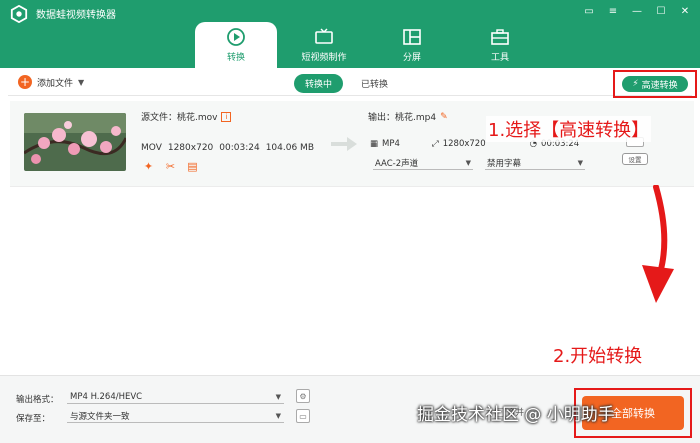 The width and height of the screenshot is (700, 443). I want to click on tab-label: 短视频制作, so click(324, 58).